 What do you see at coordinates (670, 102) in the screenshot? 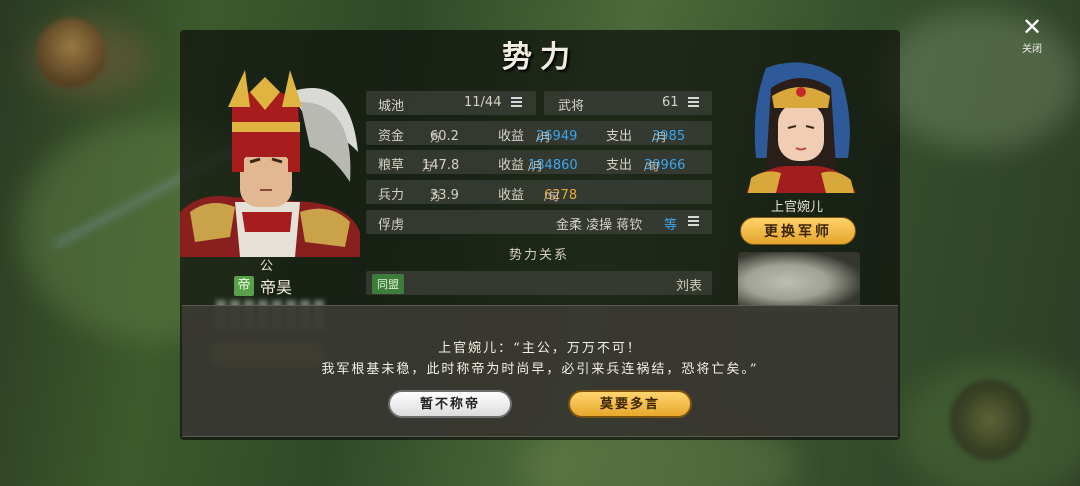
I see `generals-value: 61` at bounding box center [670, 102].